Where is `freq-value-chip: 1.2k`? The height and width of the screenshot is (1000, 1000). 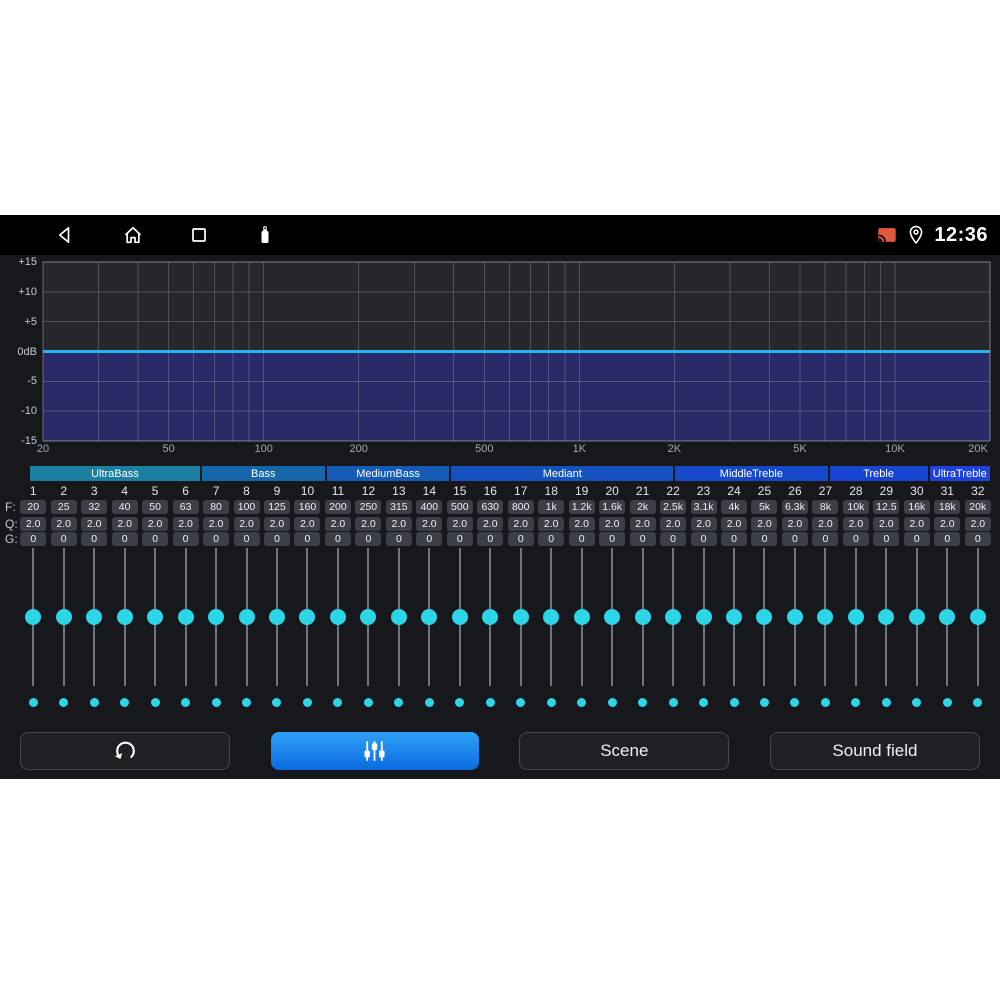
freq-value-chip: 1.2k is located at coordinates (581, 507).